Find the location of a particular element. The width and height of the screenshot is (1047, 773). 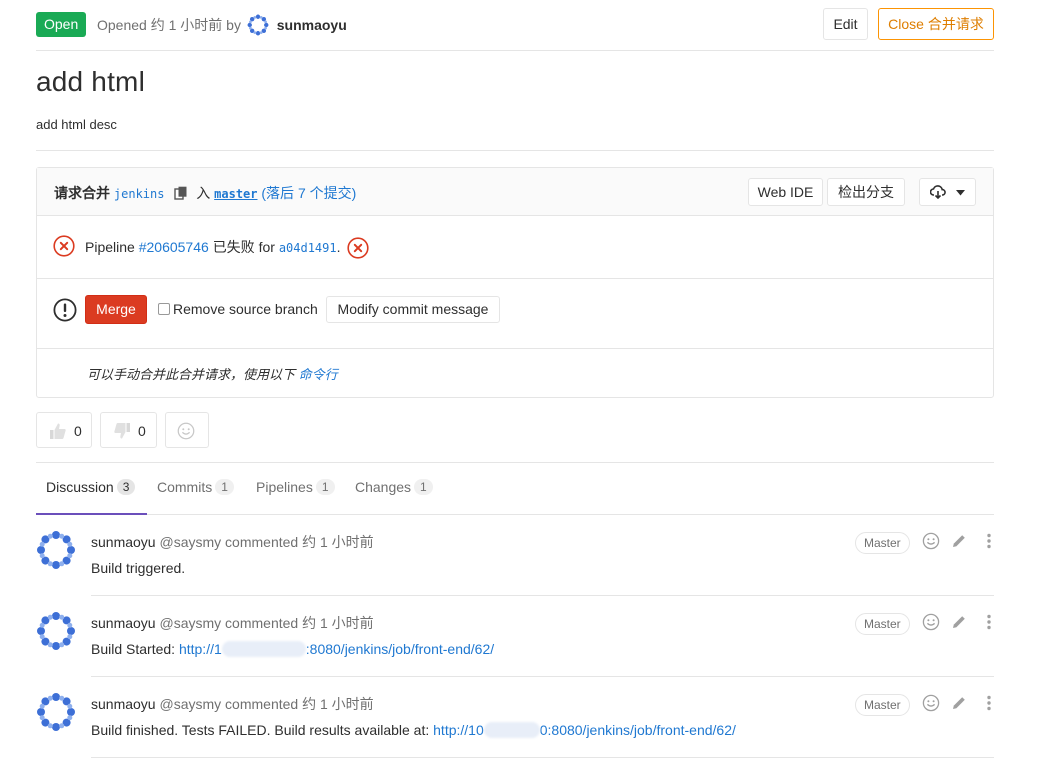

failed-status-icon is located at coordinates (64, 246).